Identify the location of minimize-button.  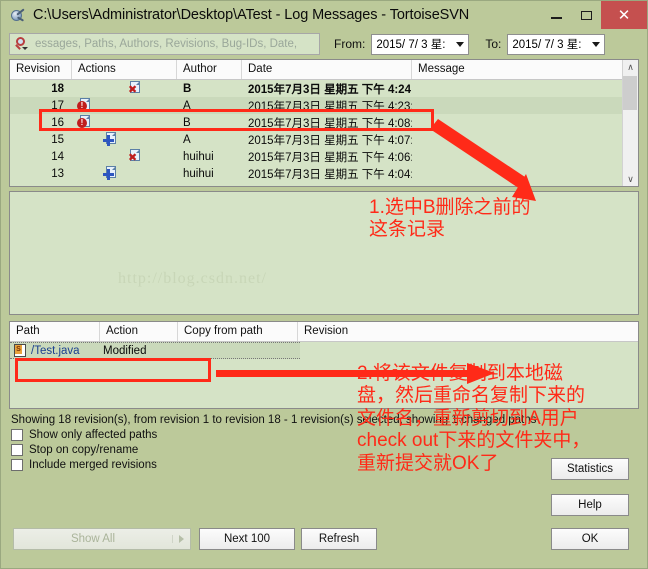
(556, 15).